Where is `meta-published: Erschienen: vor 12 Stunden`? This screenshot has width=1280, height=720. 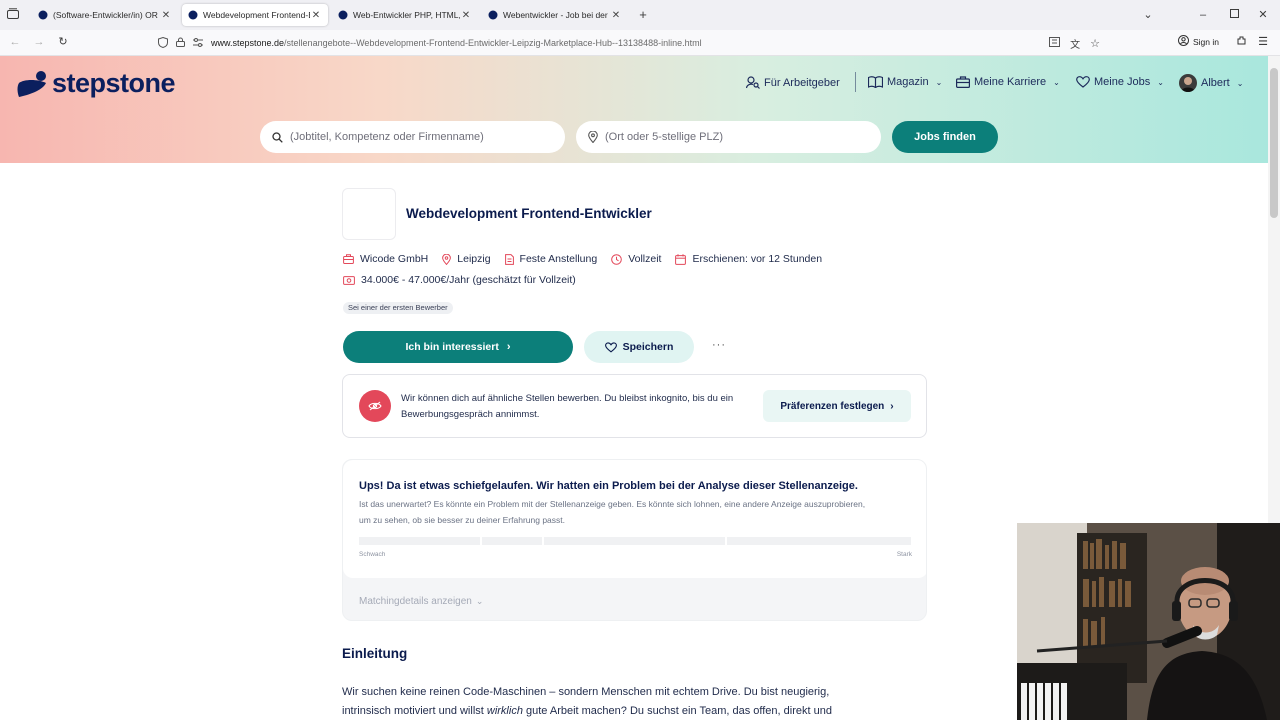
meta-published: Erschienen: vor 12 Stunden is located at coordinates (748, 259).